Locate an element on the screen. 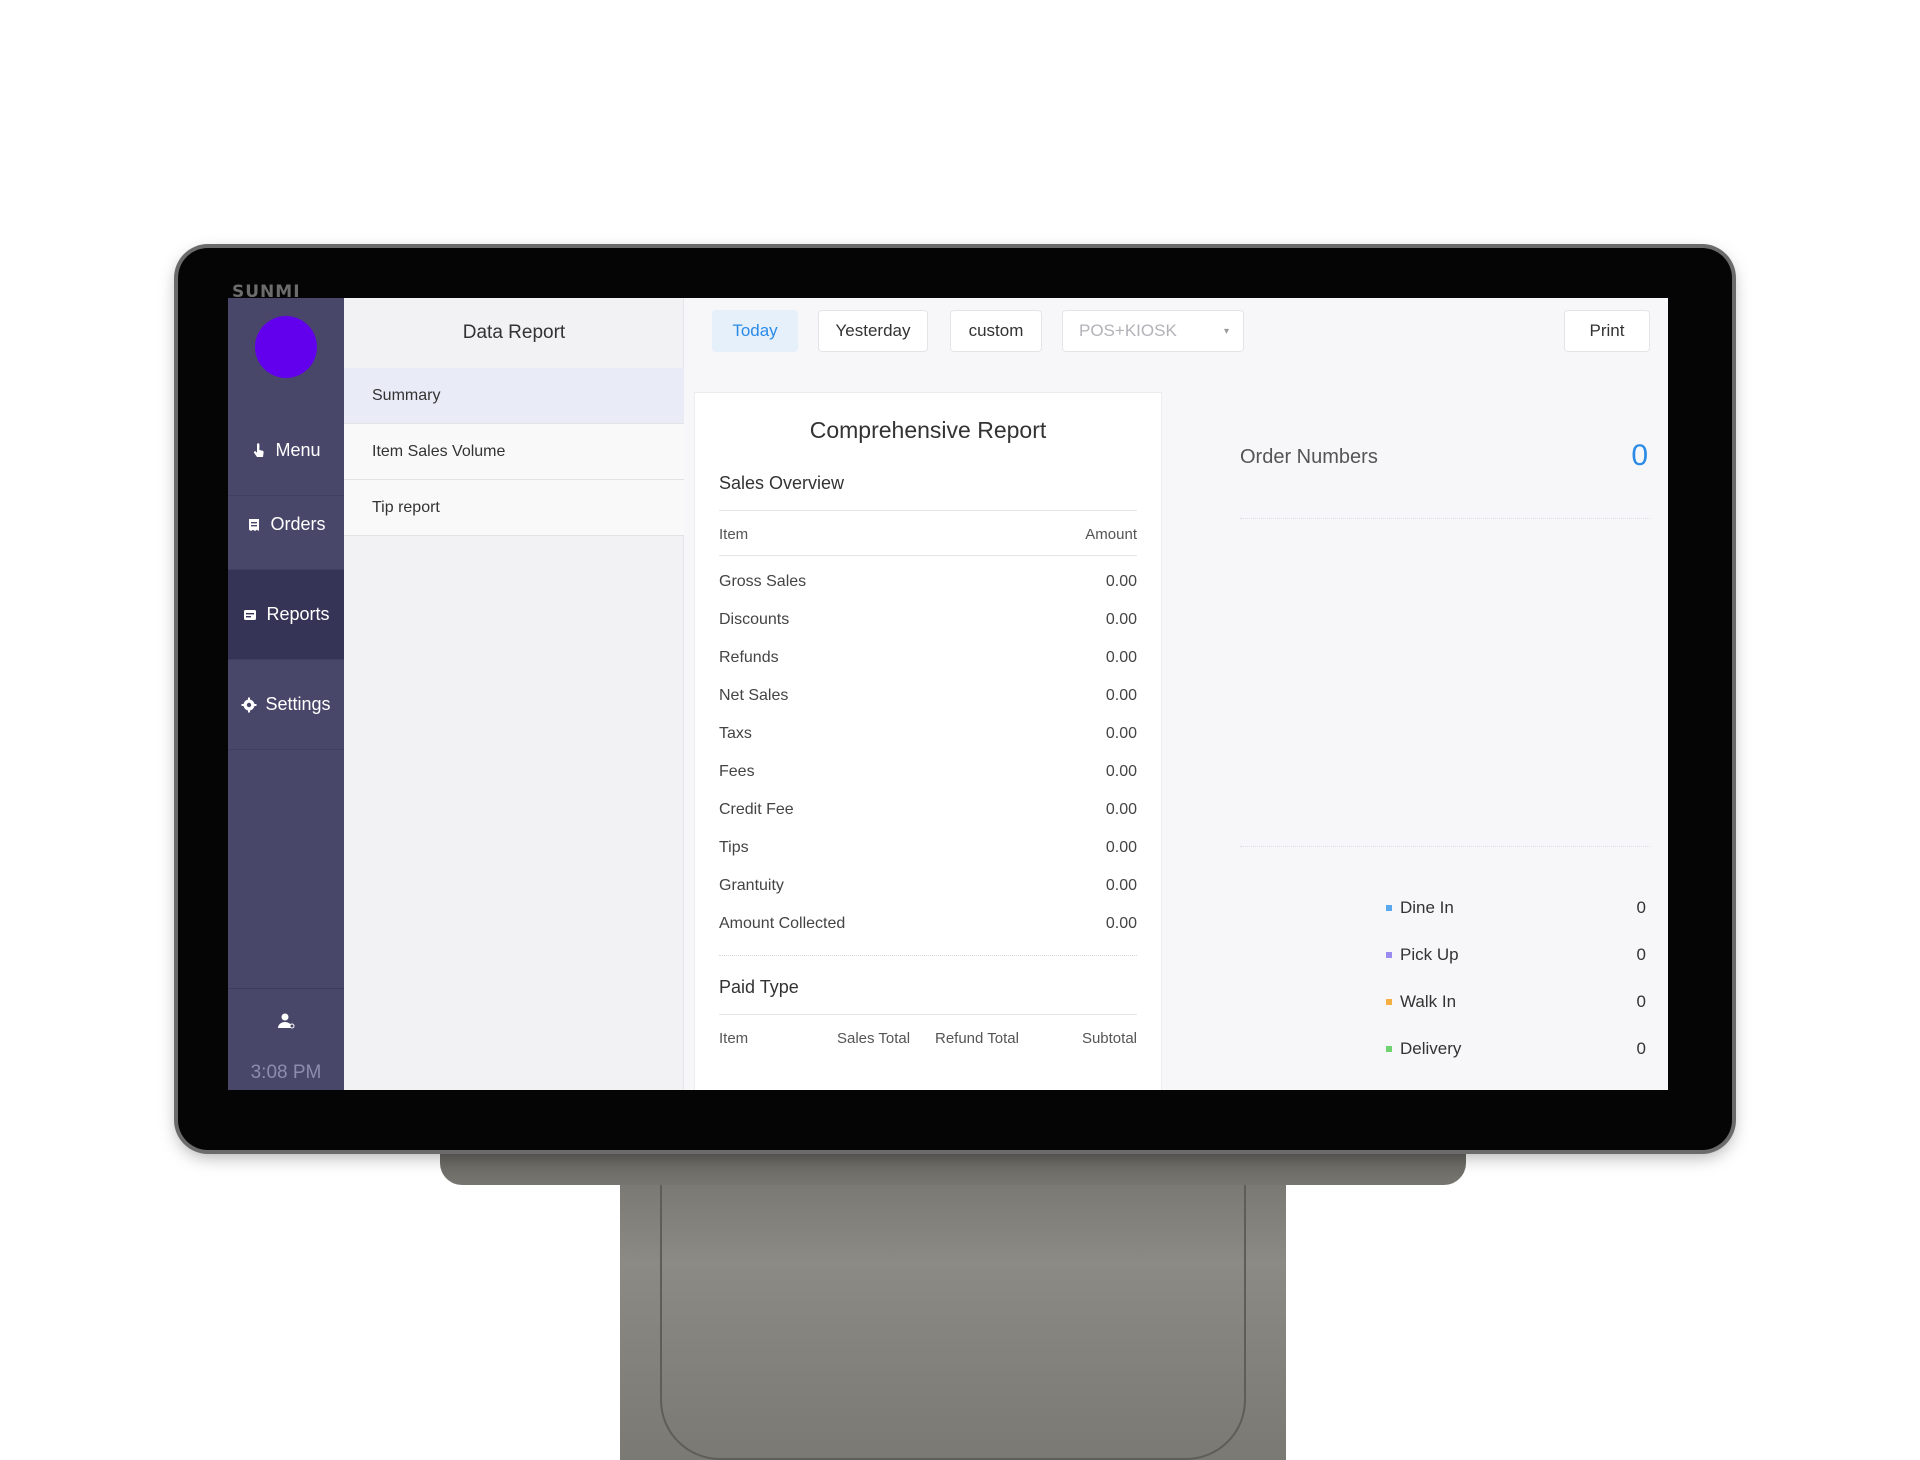 The height and width of the screenshot is (1460, 1920). row-item: Gross Sales is located at coordinates (763, 581).